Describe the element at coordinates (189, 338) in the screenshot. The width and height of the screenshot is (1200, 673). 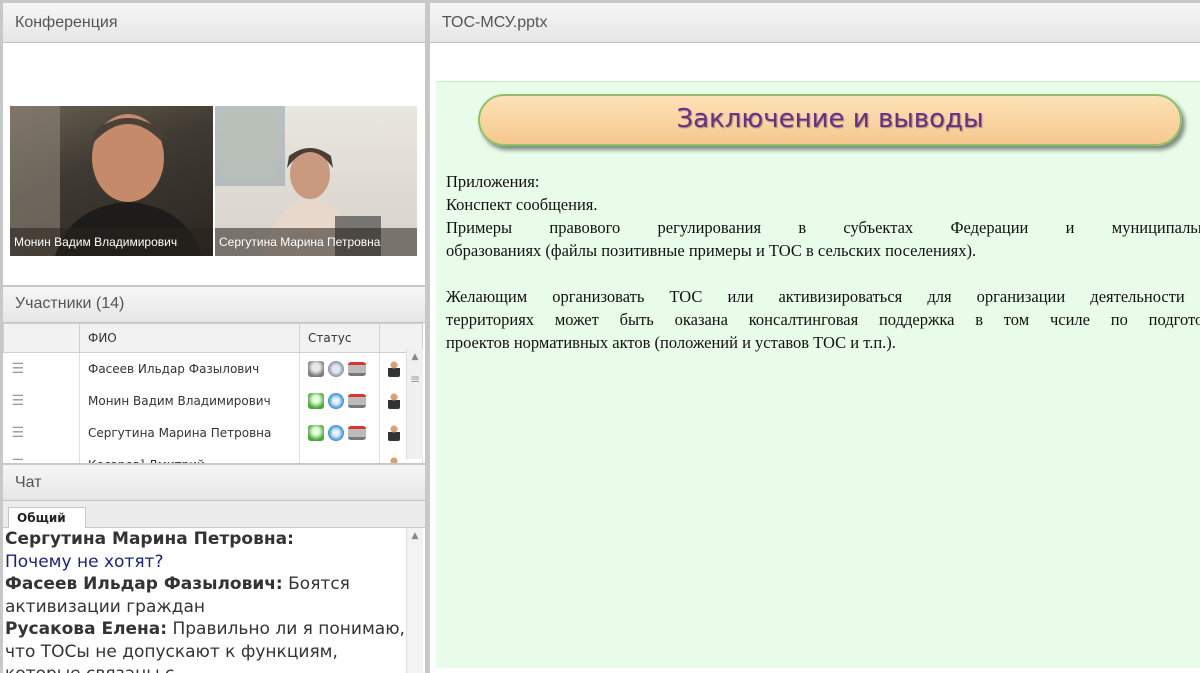
I see `column-header-name: ФИО` at that location.